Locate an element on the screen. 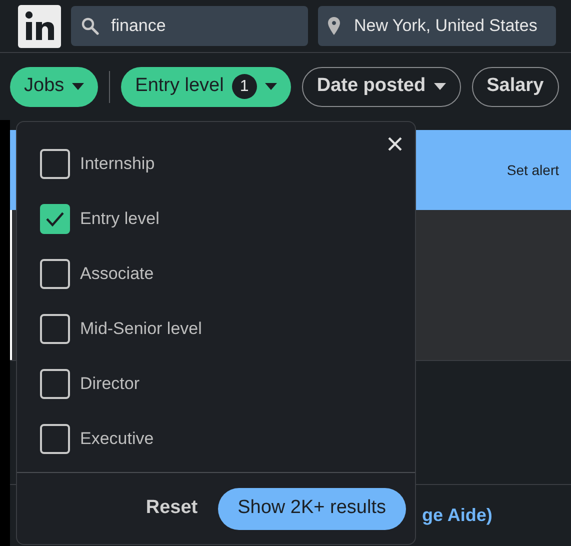 Image resolution: width=571 pixels, height=546 pixels. search-field: finance is located at coordinates (189, 26).